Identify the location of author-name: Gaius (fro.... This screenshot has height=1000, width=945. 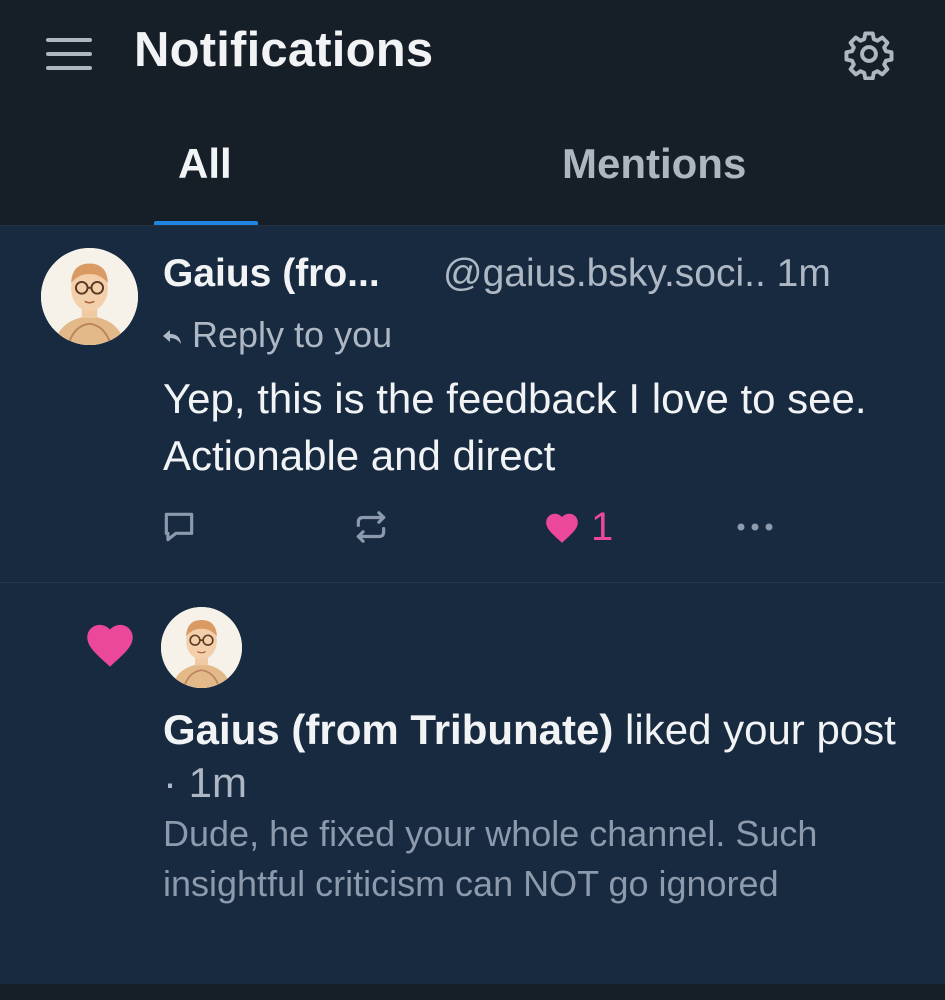
(271, 274).